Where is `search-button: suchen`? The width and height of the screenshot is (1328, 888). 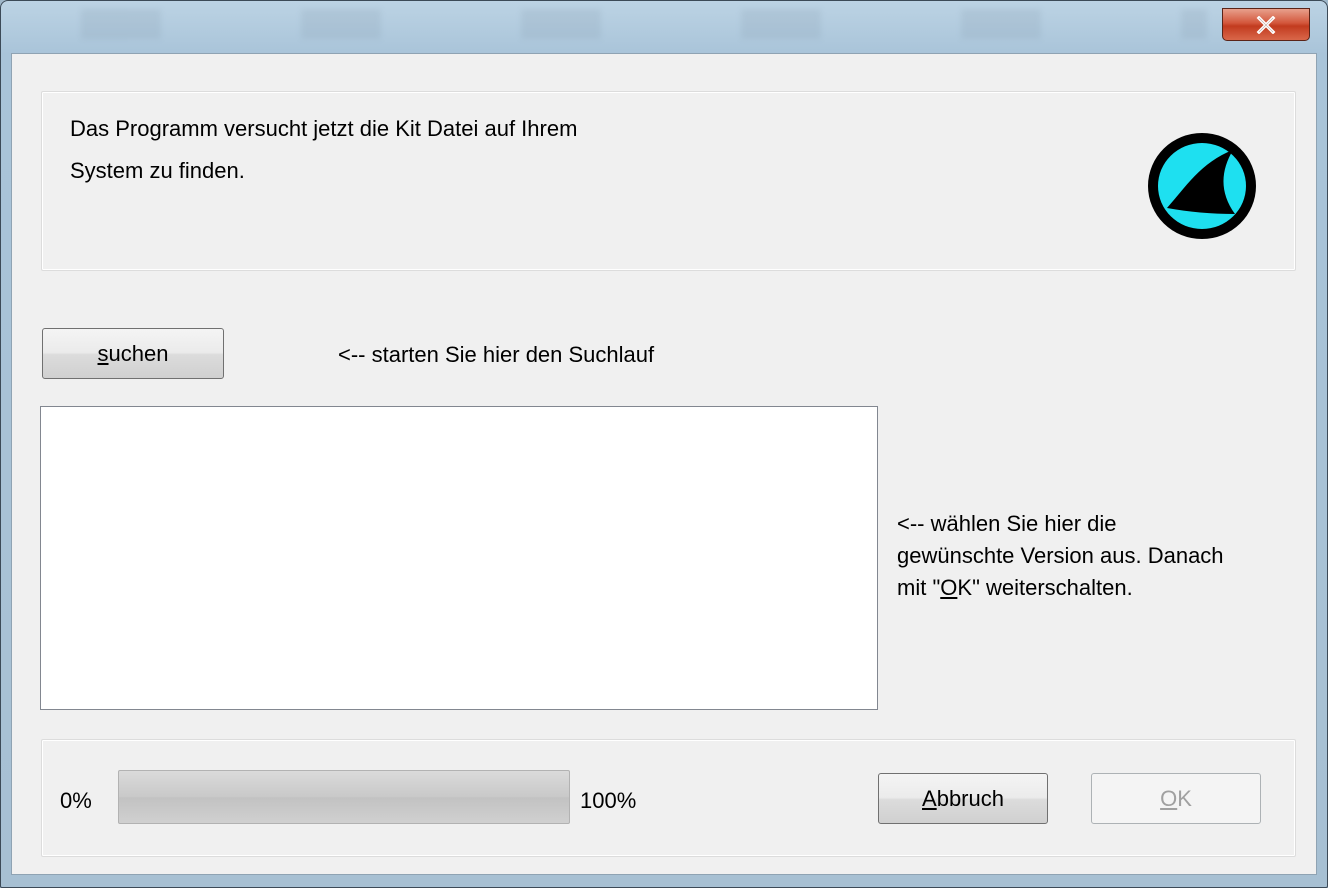
search-button: suchen is located at coordinates (133, 353).